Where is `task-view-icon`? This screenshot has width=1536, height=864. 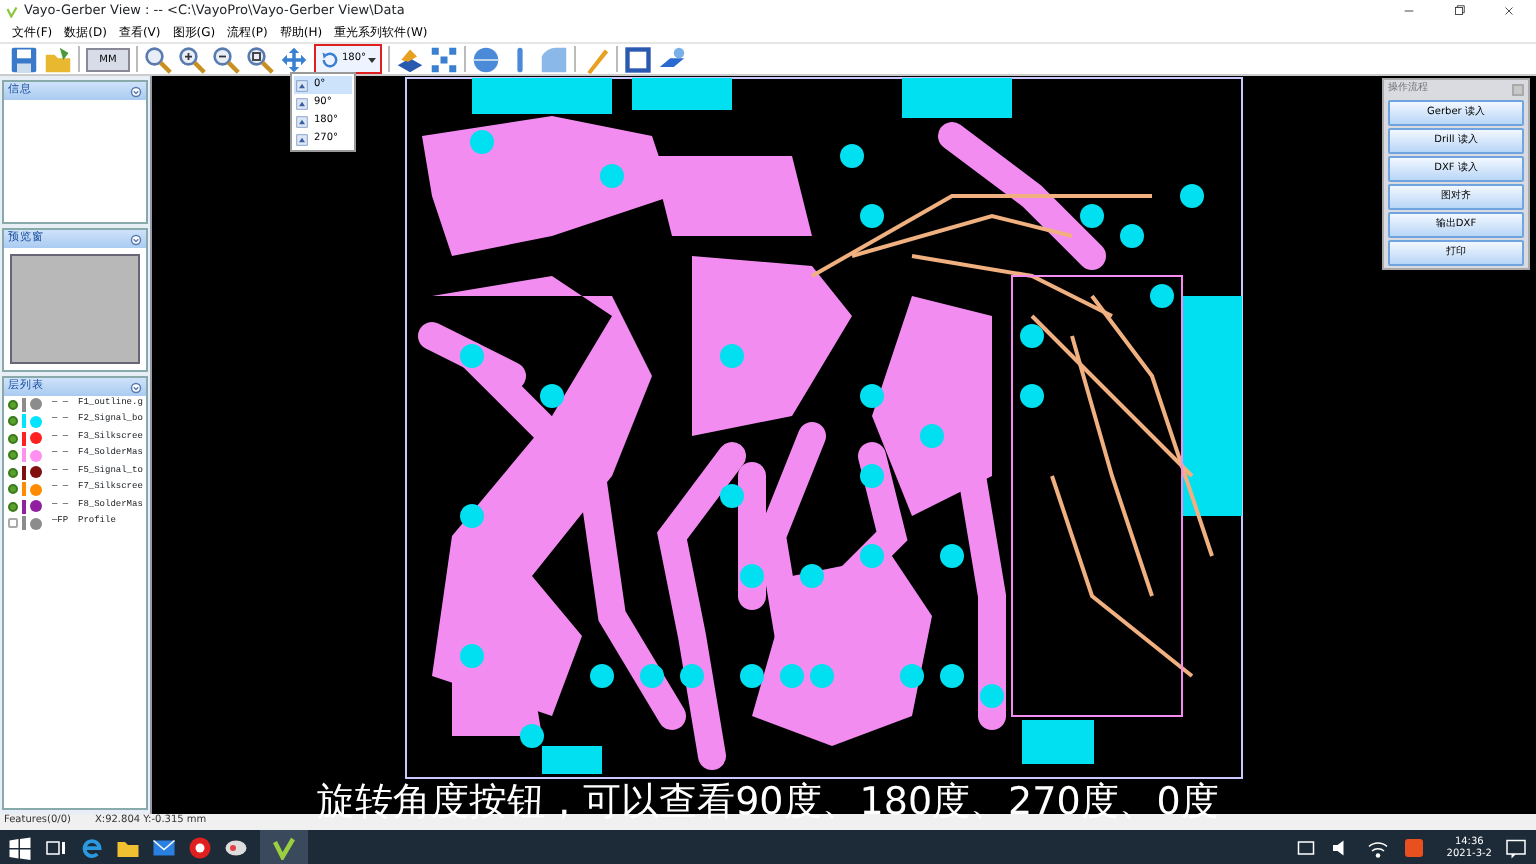 task-view-icon is located at coordinates (56, 847).